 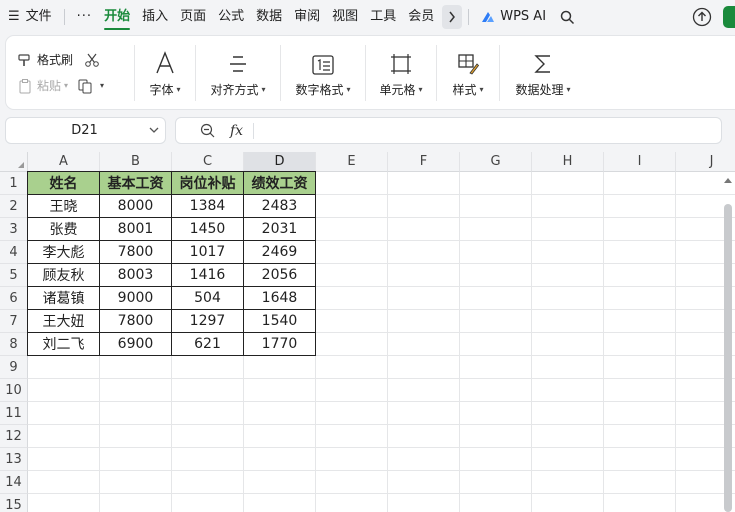 What do you see at coordinates (14, 206) in the screenshot?
I see `row-header-2: 2` at bounding box center [14, 206].